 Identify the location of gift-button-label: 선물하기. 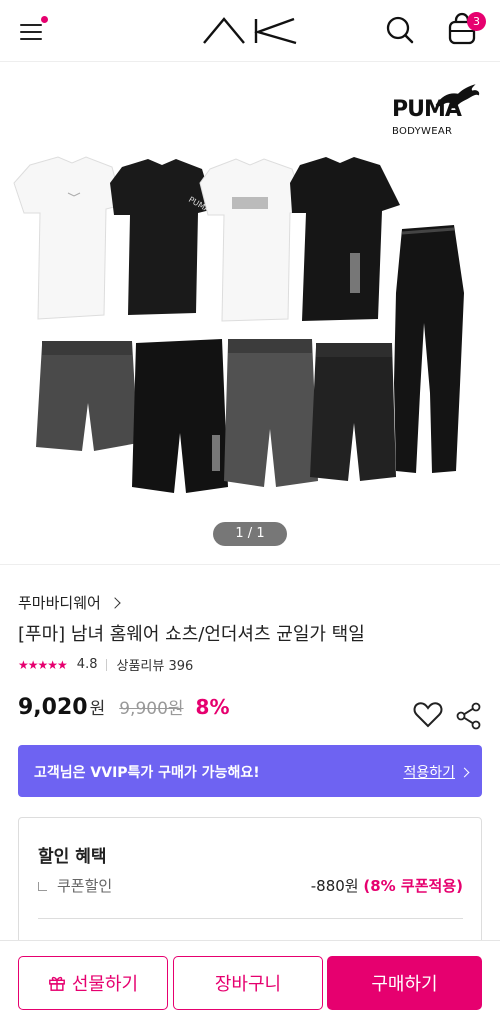
(105, 984).